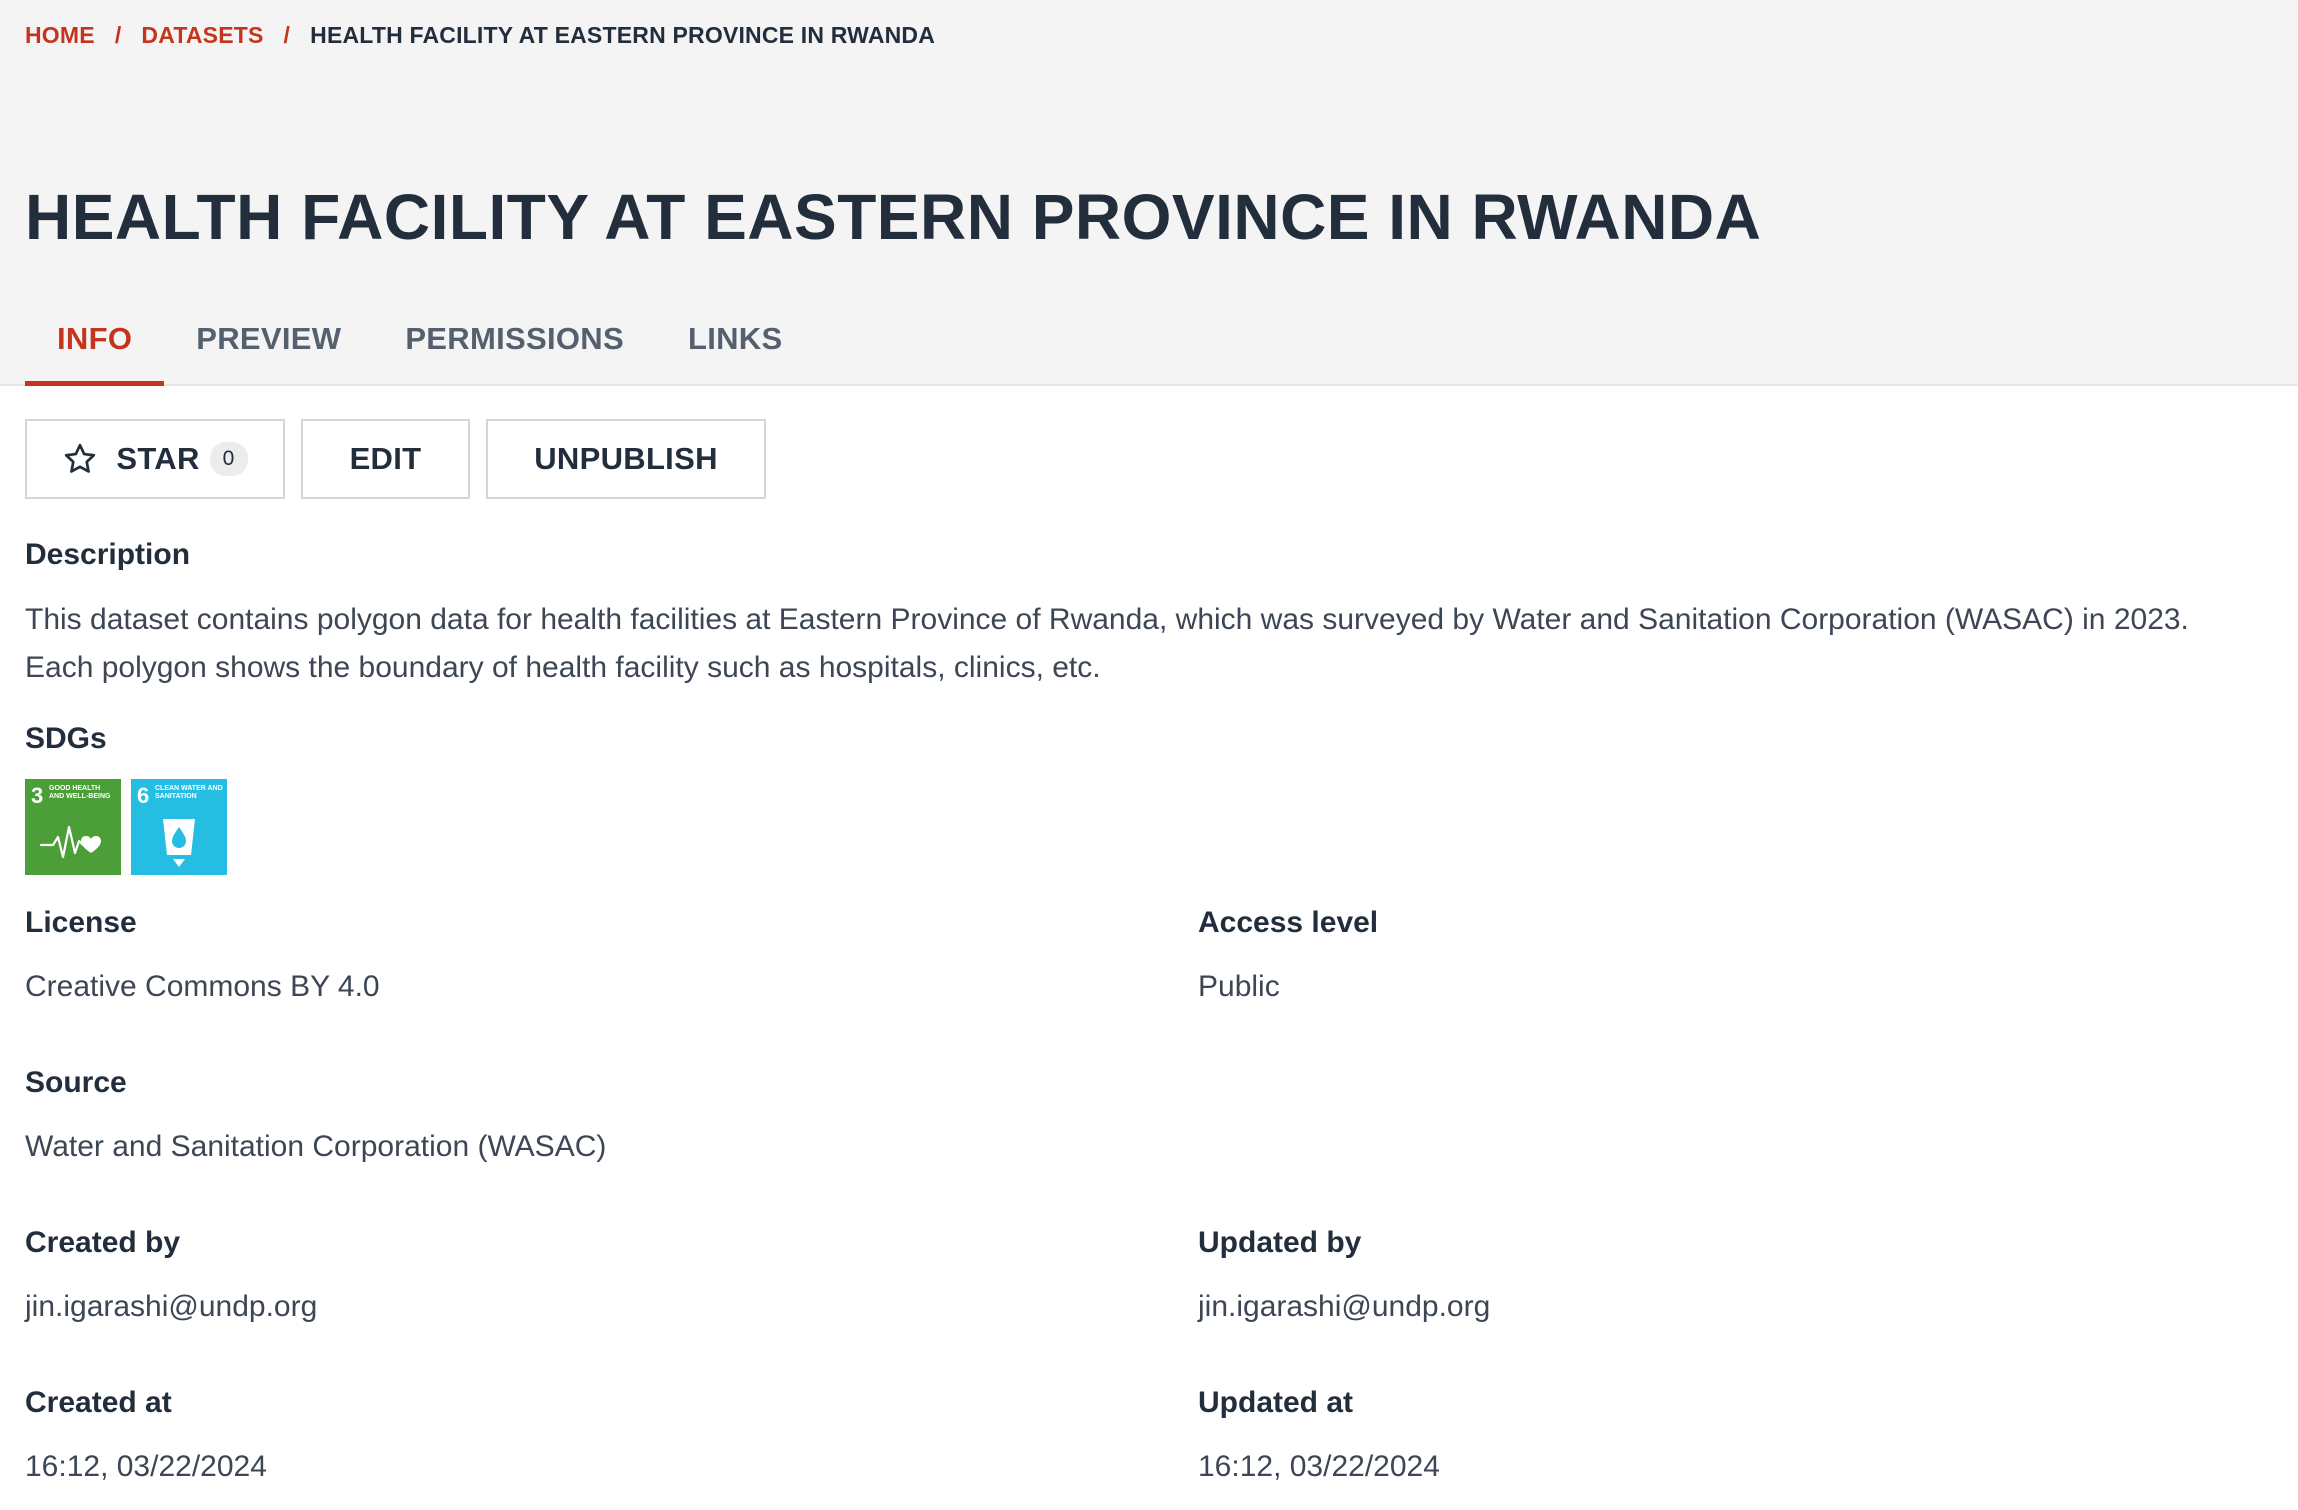 Image resolution: width=2298 pixels, height=1510 pixels. What do you see at coordinates (171, 1306) in the screenshot?
I see `created-by-value: jin.igarashi@undp.org` at bounding box center [171, 1306].